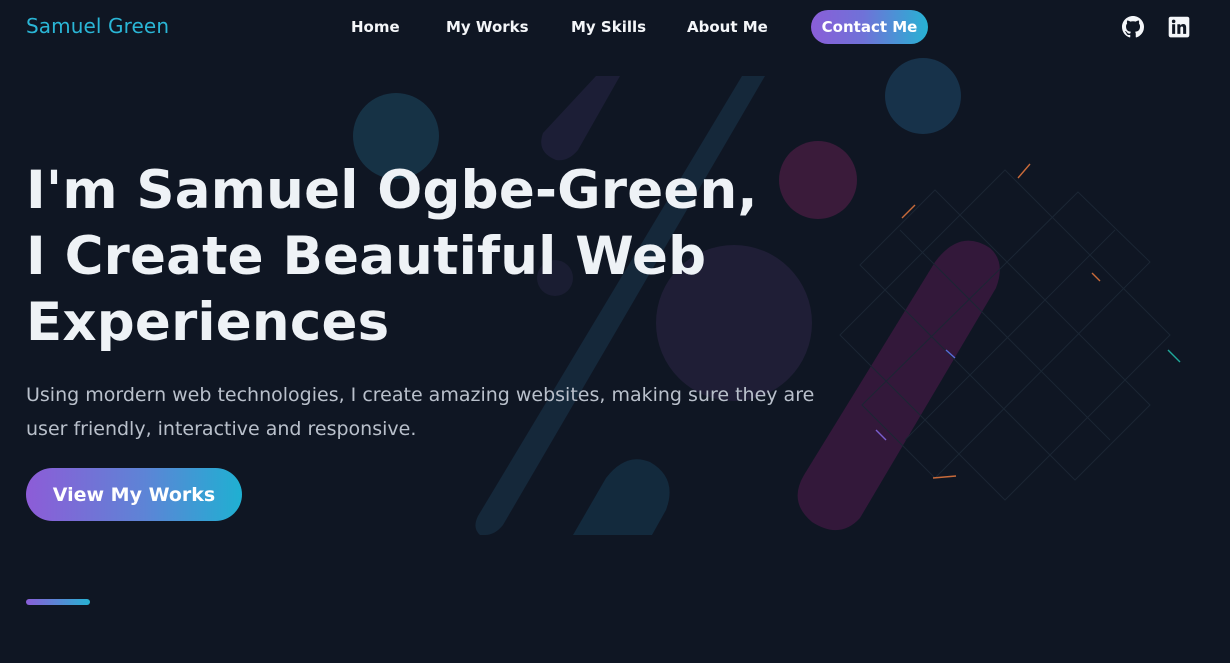 The height and width of the screenshot is (663, 1230). I want to click on nav-link-about-me: About Me, so click(727, 27).